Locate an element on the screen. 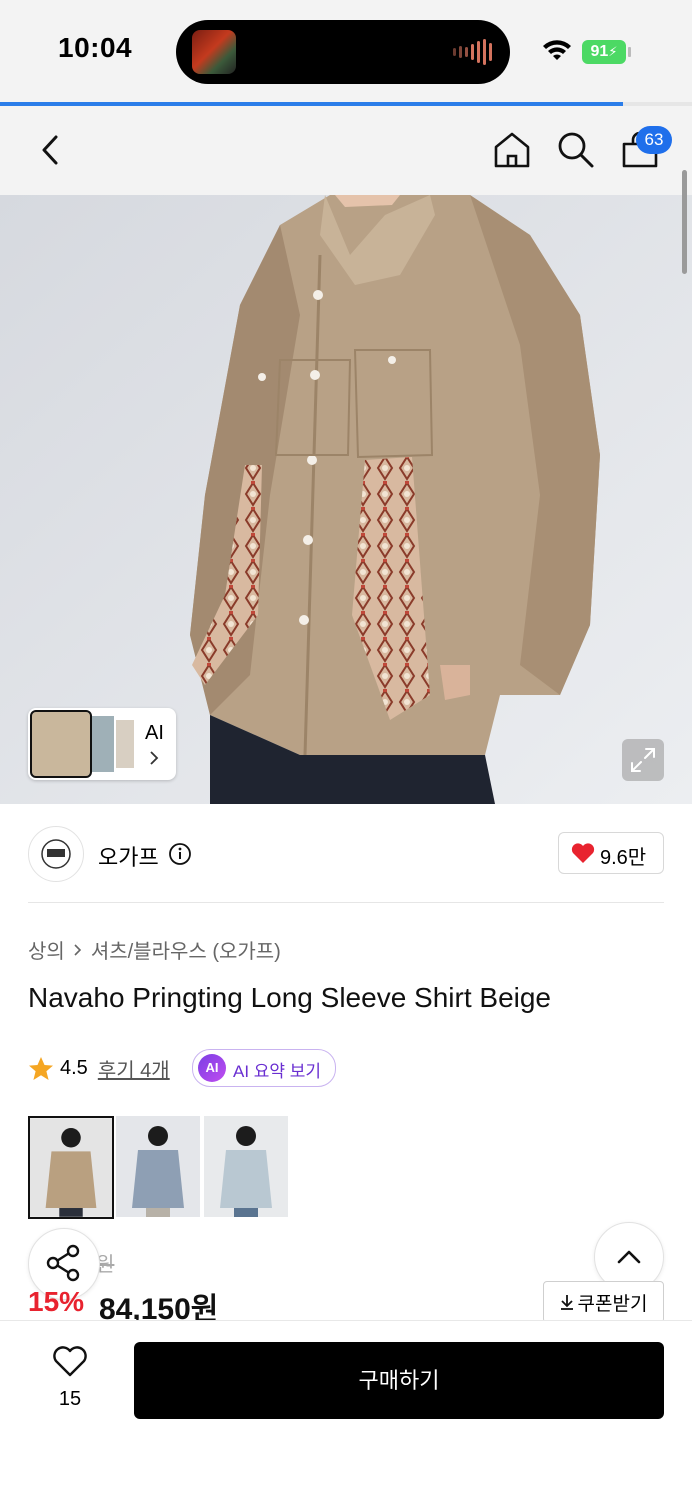  color-option-blue is located at coordinates (158, 1166).